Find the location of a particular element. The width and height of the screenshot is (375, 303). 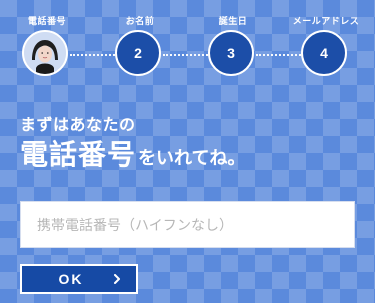

step-4-label: メールアドレス is located at coordinates (326, 22).